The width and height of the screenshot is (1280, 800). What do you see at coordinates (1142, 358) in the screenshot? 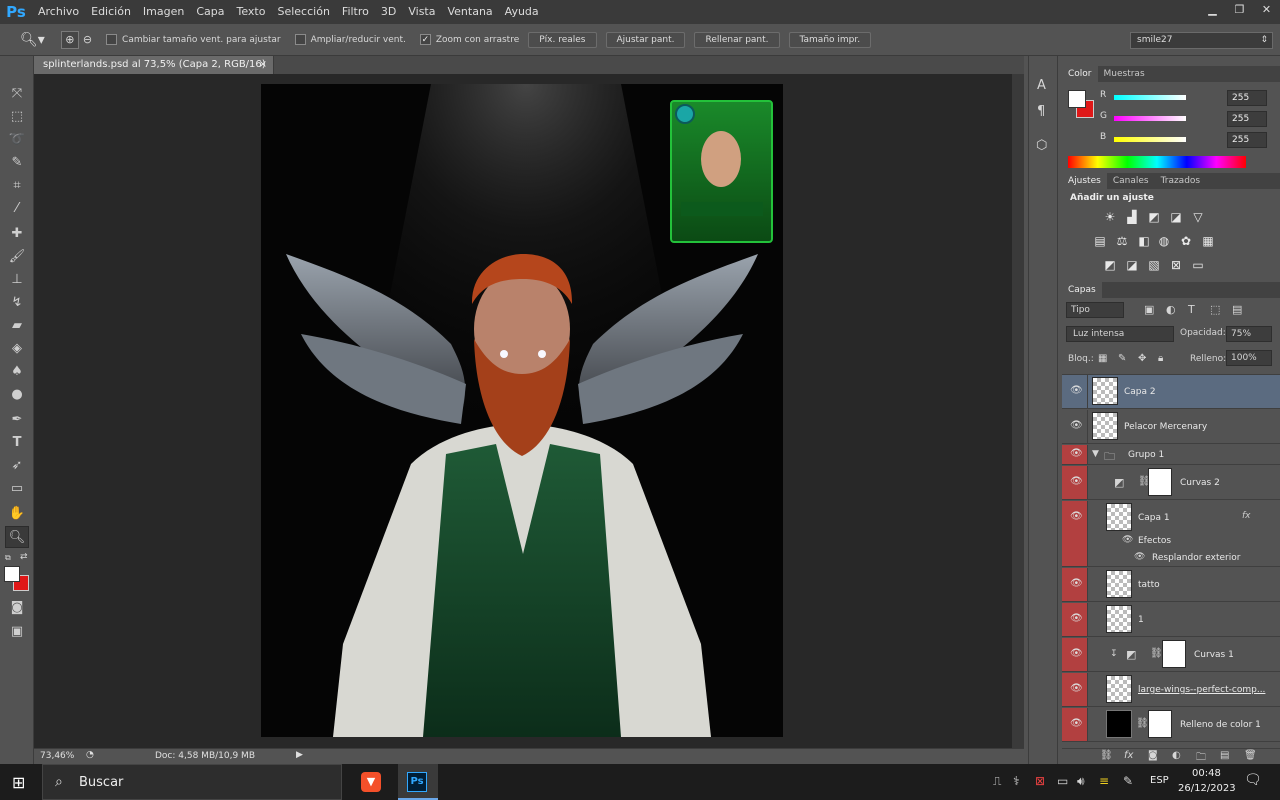
I see `lock-position-icon: ✥` at bounding box center [1142, 358].